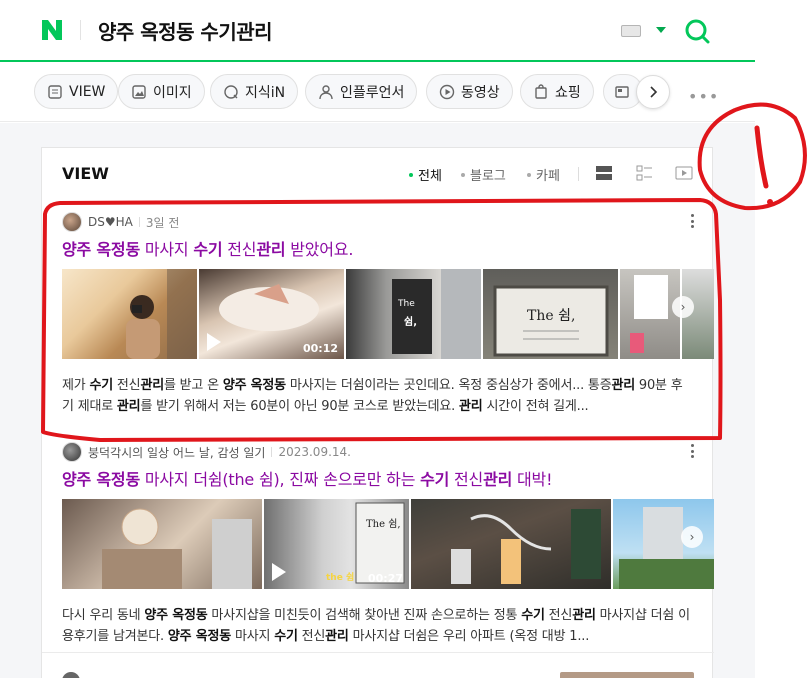  What do you see at coordinates (498, 479) in the screenshot?
I see `title-fragment: 관리` at bounding box center [498, 479].